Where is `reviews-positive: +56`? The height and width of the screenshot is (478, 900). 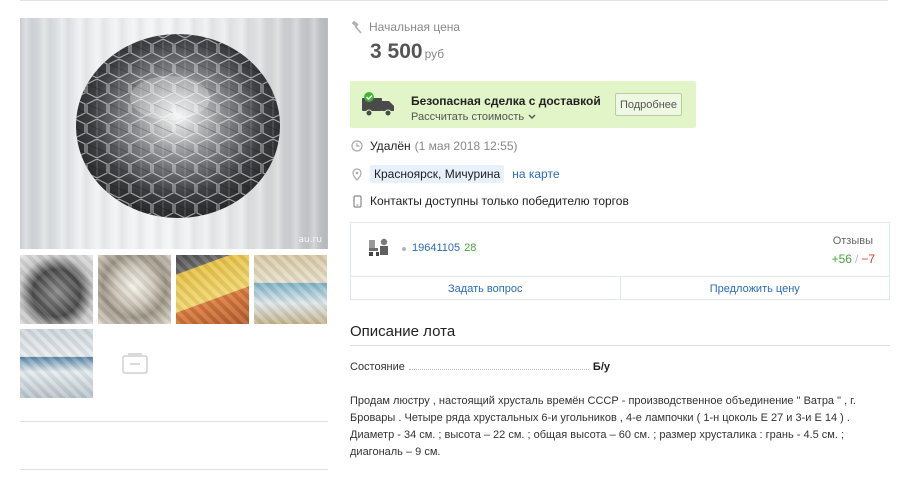 reviews-positive: +56 is located at coordinates (841, 259).